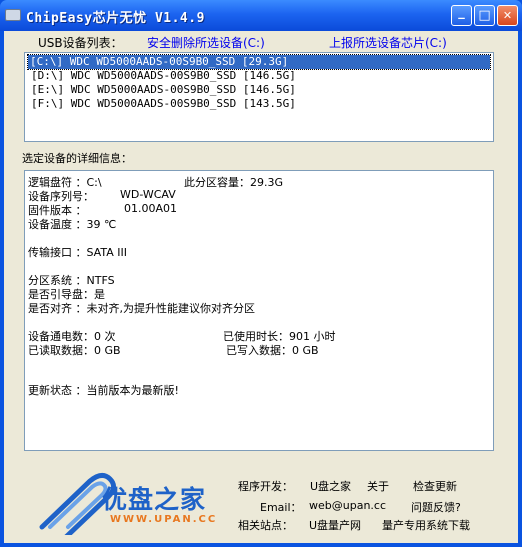  What do you see at coordinates (77, 158) in the screenshot?
I see `details-section-label: 选定设备的详细信息：` at bounding box center [77, 158].